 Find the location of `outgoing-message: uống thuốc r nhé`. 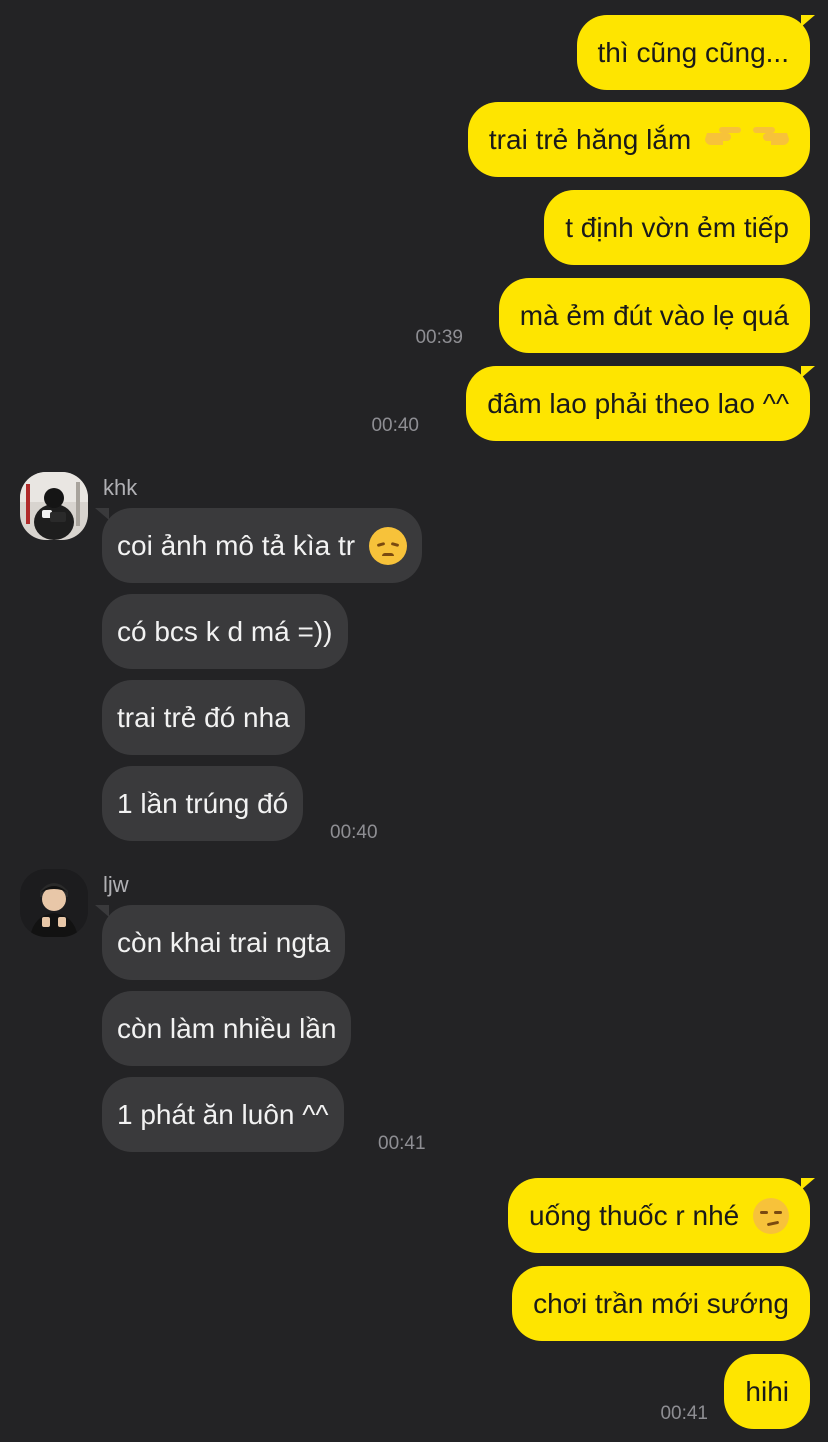

outgoing-message: uống thuốc r nhé is located at coordinates (659, 1215).